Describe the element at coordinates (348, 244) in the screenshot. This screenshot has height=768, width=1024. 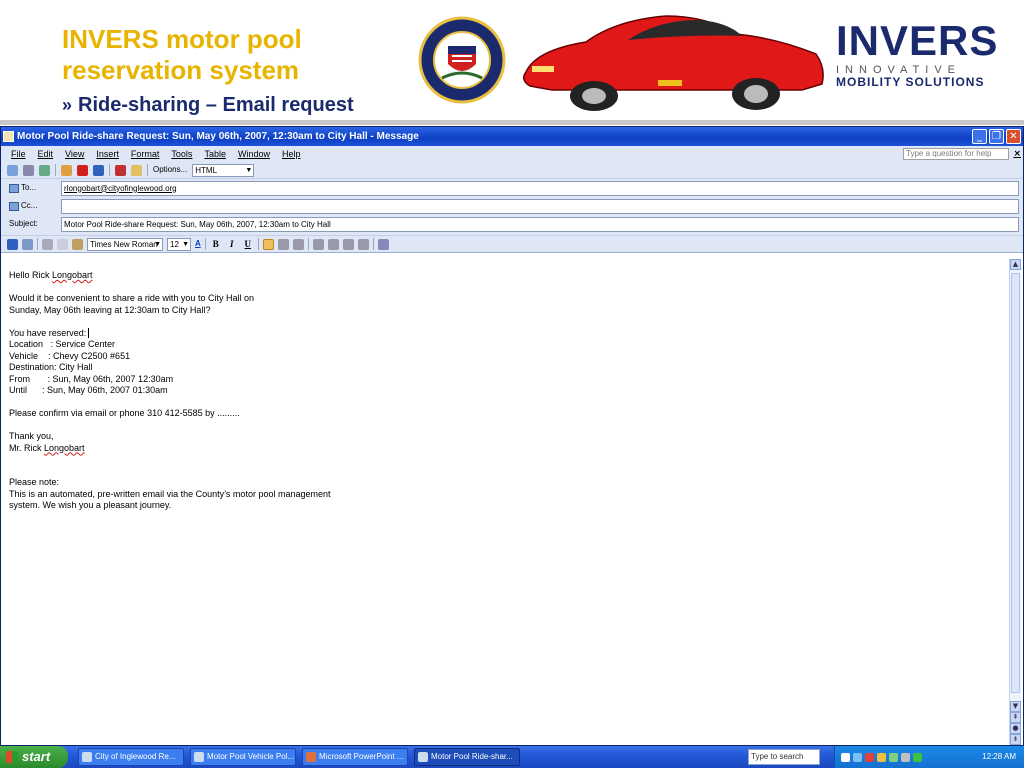
I see `decrease-indent-icon` at that location.